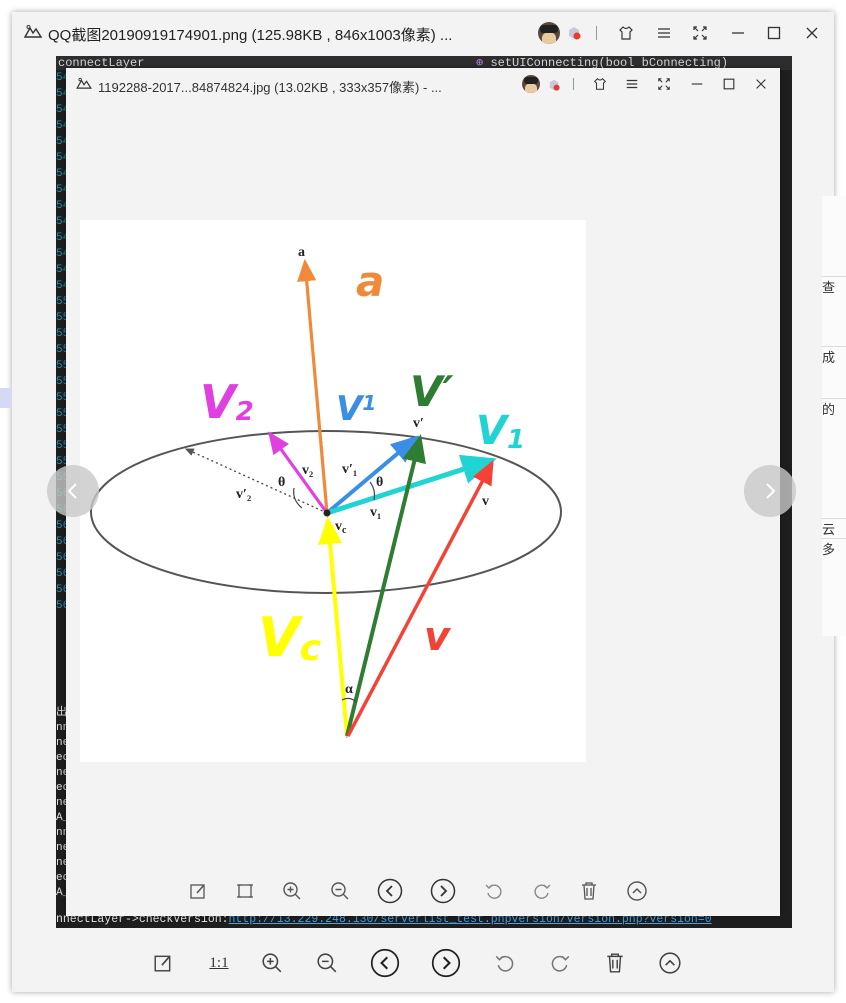 This screenshot has height=1003, width=846. What do you see at coordinates (834, 360) in the screenshot?
I see `strip-cell: 成` at bounding box center [834, 360].